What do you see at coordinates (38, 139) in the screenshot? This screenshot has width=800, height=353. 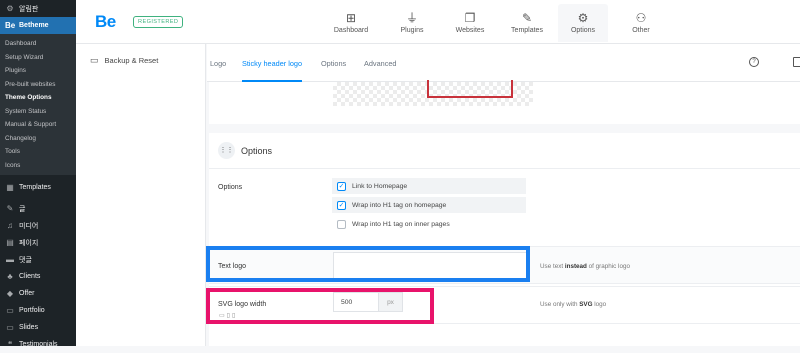 I see `submenu-changelog: Changelog` at bounding box center [38, 139].